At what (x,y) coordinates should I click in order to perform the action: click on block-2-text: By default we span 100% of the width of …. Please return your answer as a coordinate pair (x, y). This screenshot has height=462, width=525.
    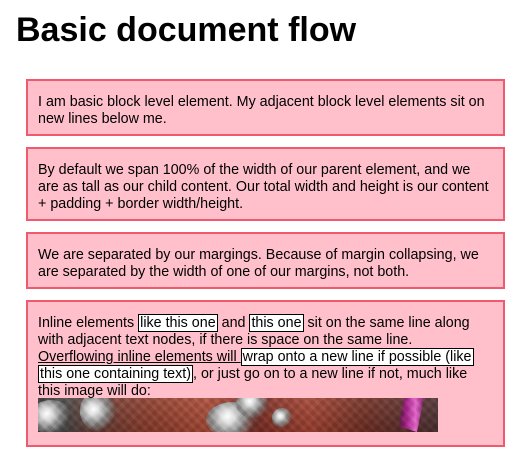
    Looking at the image, I should click on (263, 187).